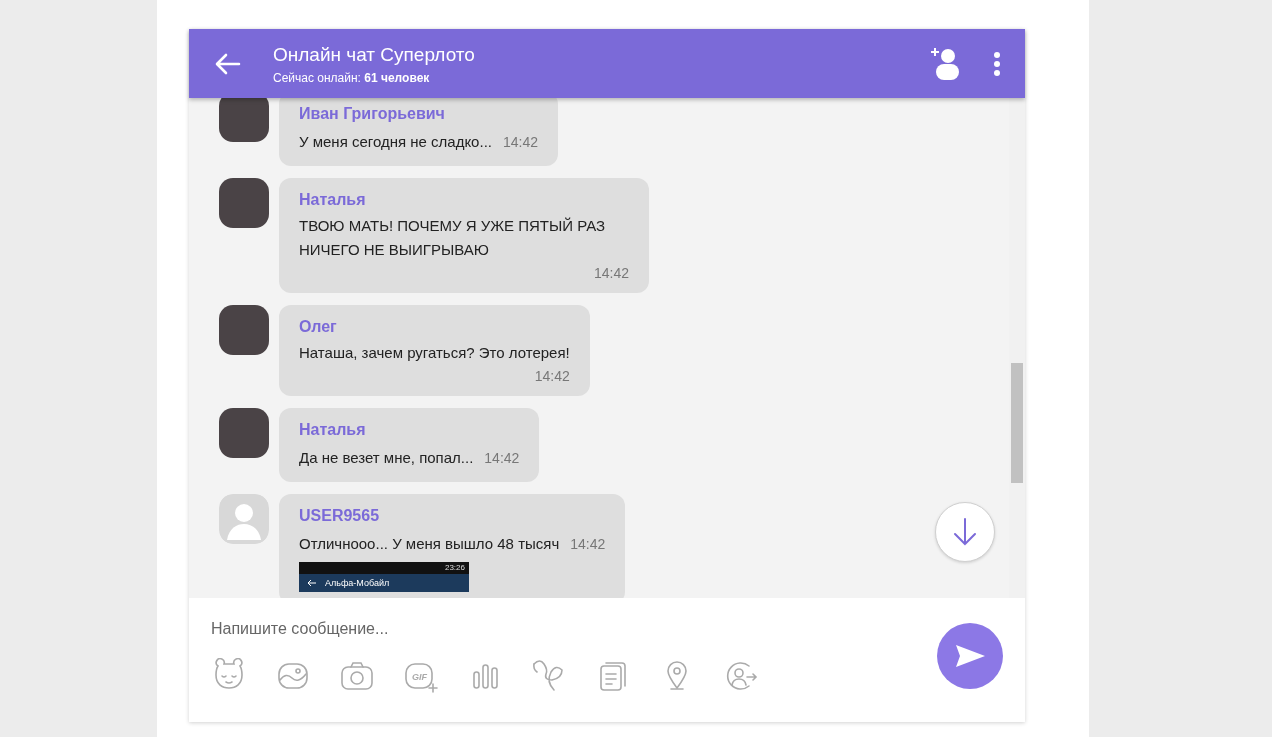  Describe the element at coordinates (434, 353) in the screenshot. I see `message-text: Наташа, зачем ругаться? Это лотерея!` at that location.